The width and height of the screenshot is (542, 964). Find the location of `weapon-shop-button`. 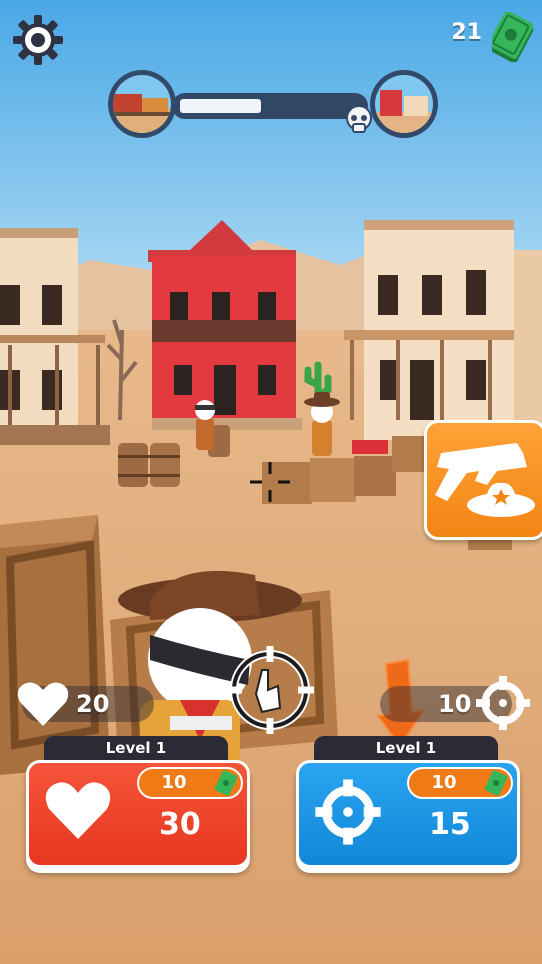

weapon-shop-button is located at coordinates (483, 480).